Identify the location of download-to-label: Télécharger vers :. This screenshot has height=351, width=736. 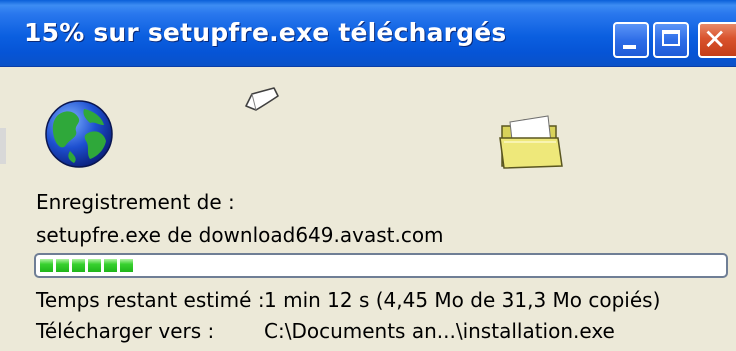
(125, 331).